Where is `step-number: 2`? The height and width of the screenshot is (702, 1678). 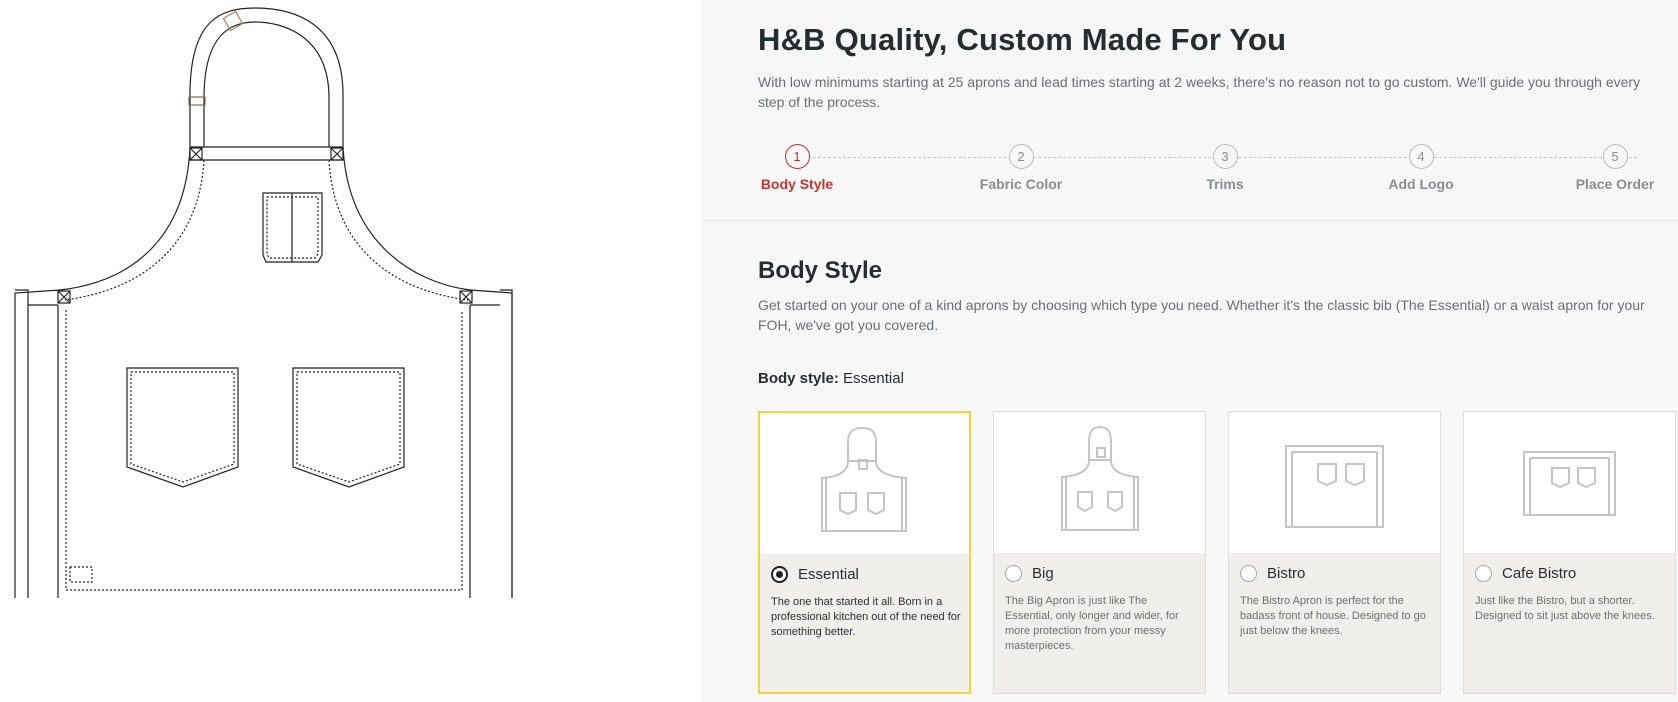
step-number: 2 is located at coordinates (1021, 156).